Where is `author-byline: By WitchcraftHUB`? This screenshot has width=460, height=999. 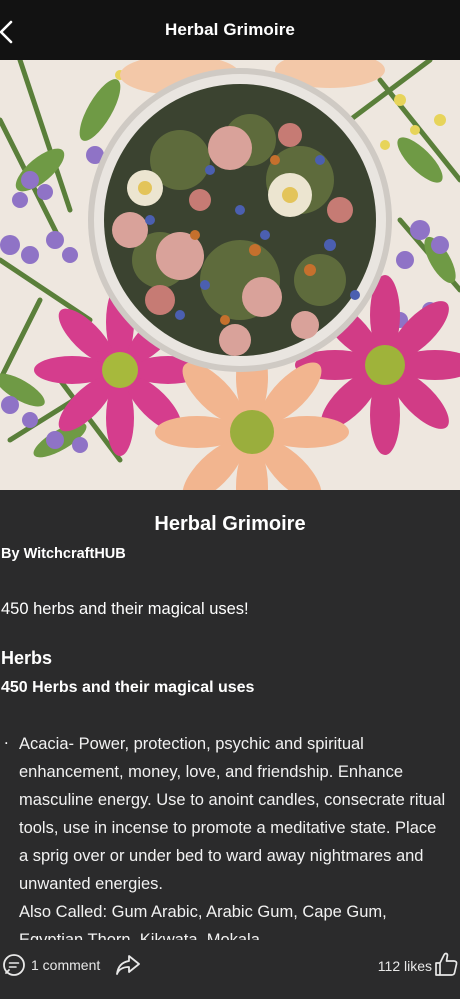 author-byline: By WitchcraftHUB is located at coordinates (63, 554).